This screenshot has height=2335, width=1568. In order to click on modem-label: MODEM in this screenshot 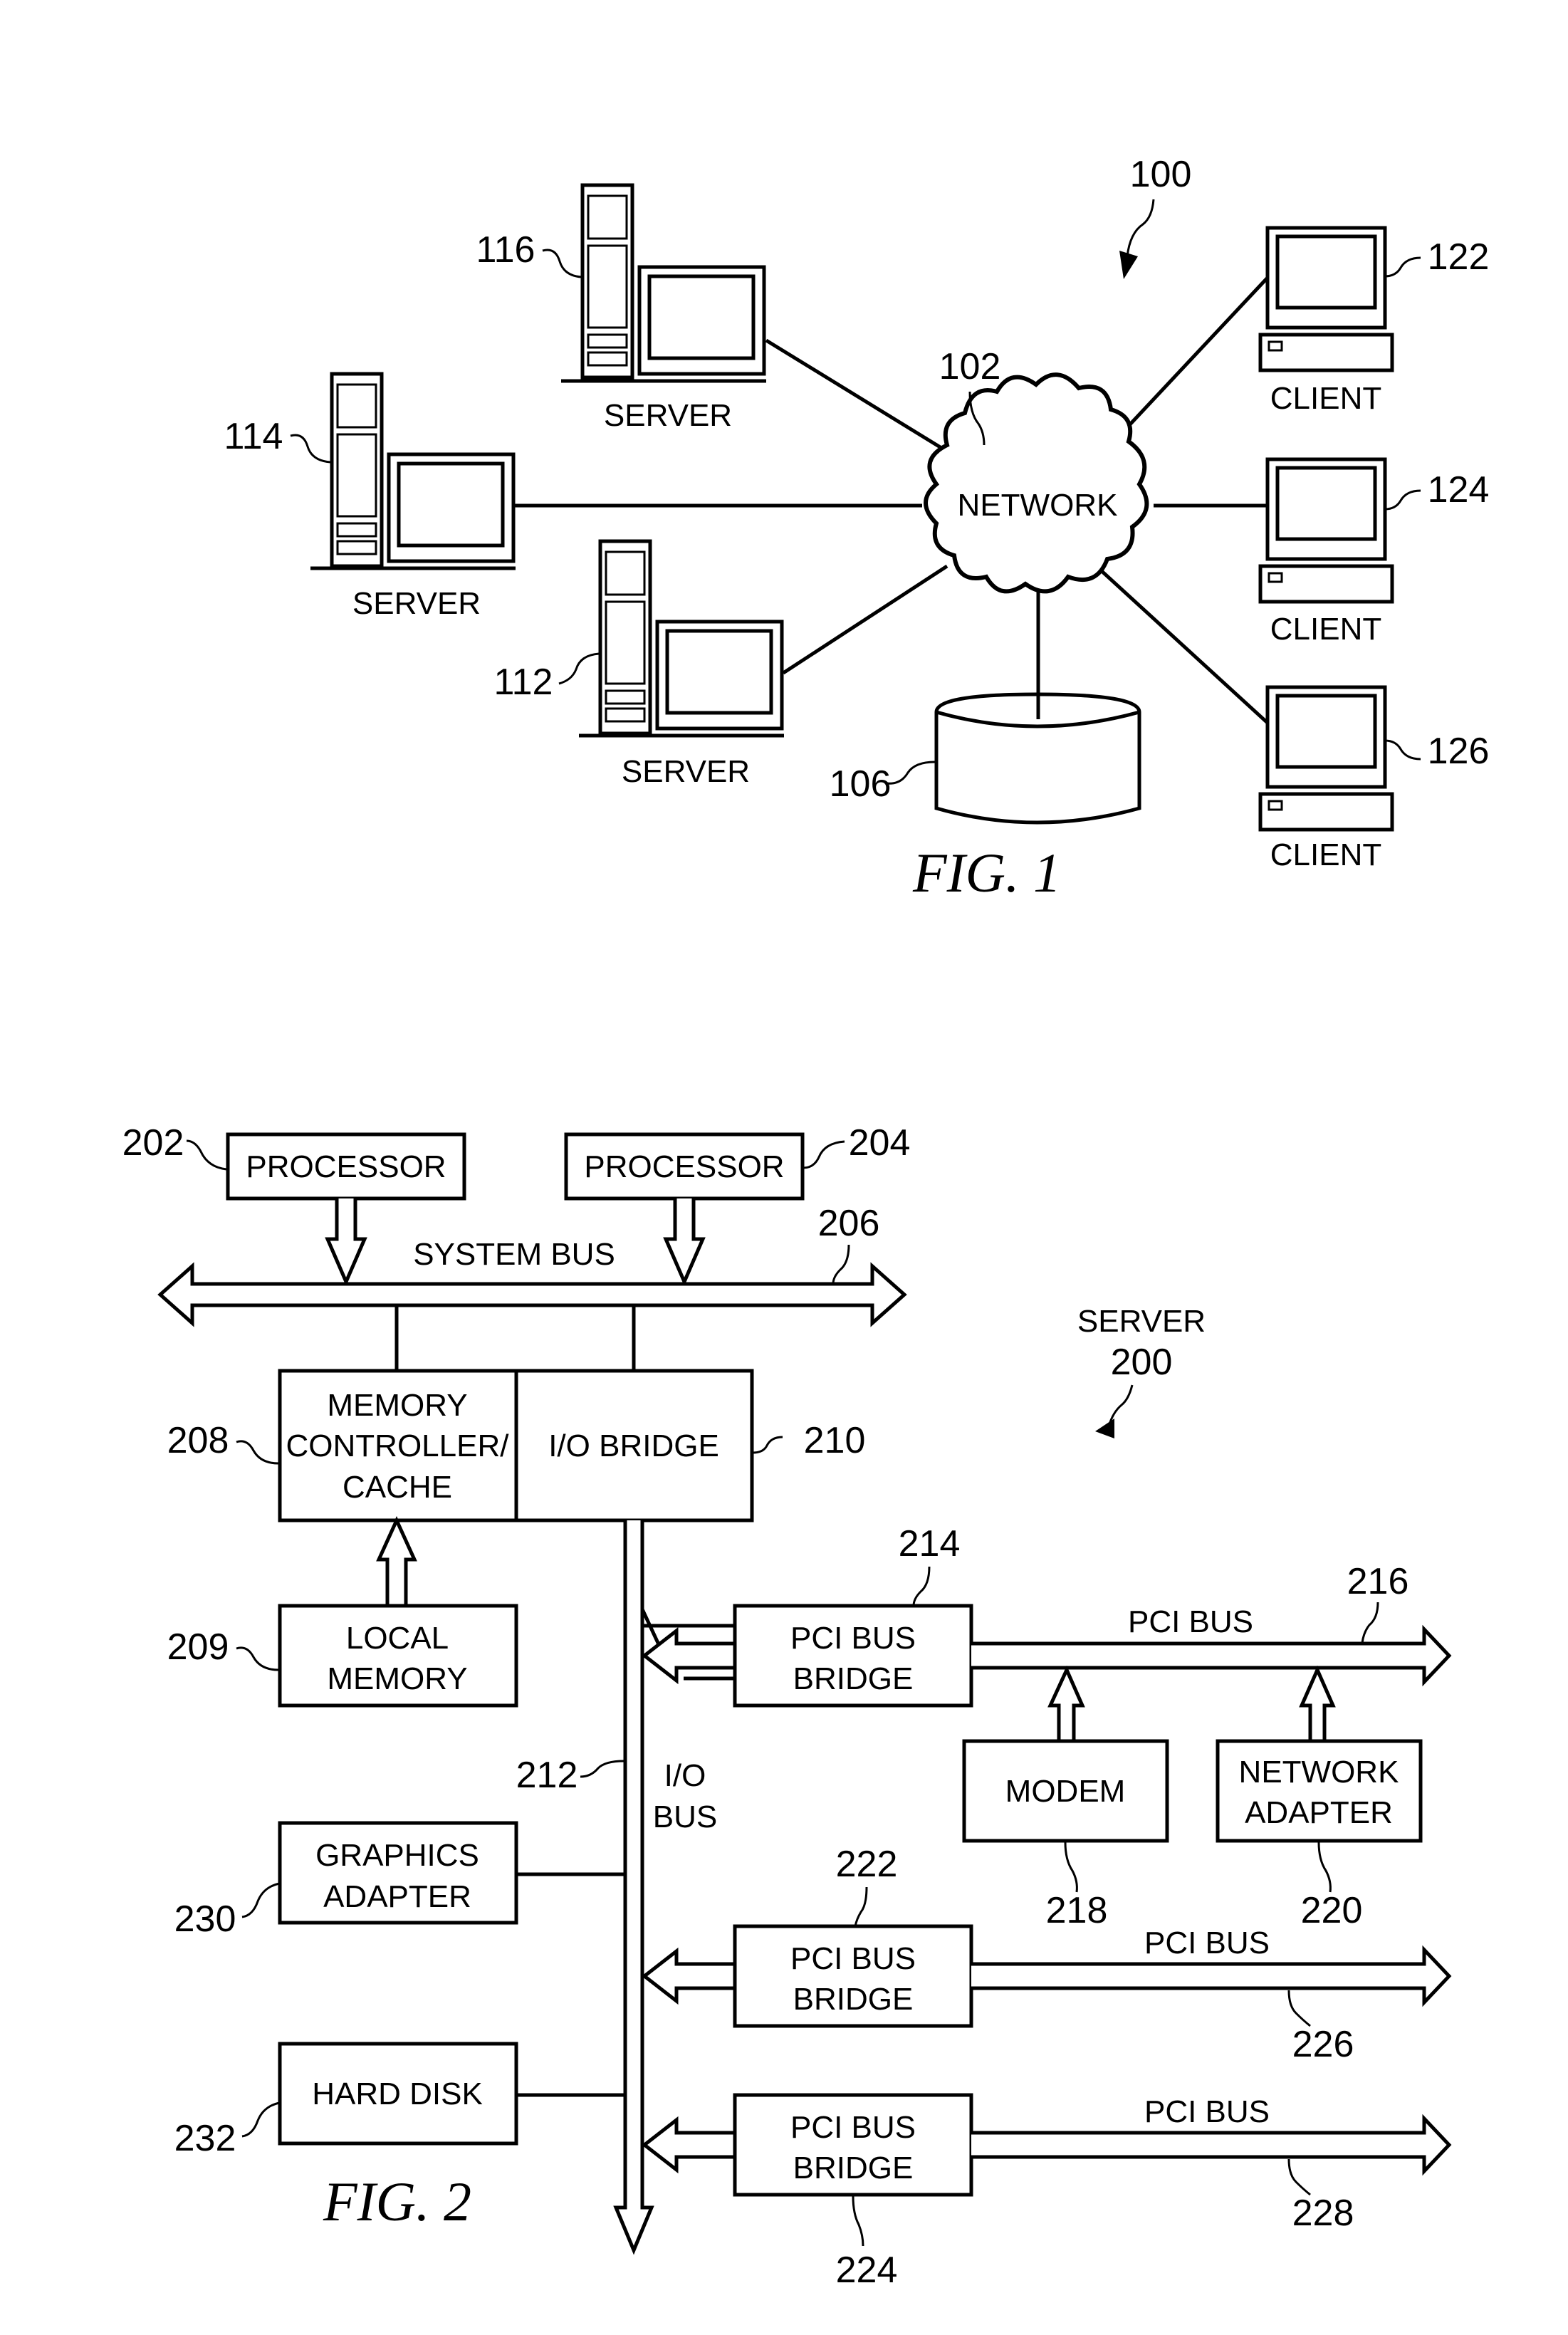, I will do `click(1065, 1791)`.